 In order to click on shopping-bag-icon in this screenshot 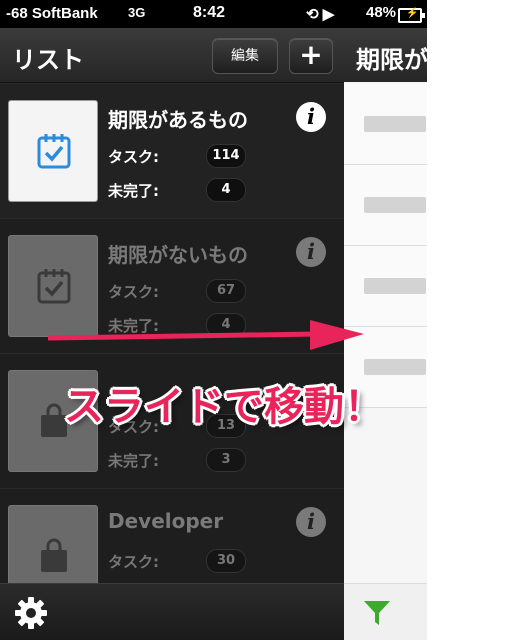, I will do `click(54, 555)`.